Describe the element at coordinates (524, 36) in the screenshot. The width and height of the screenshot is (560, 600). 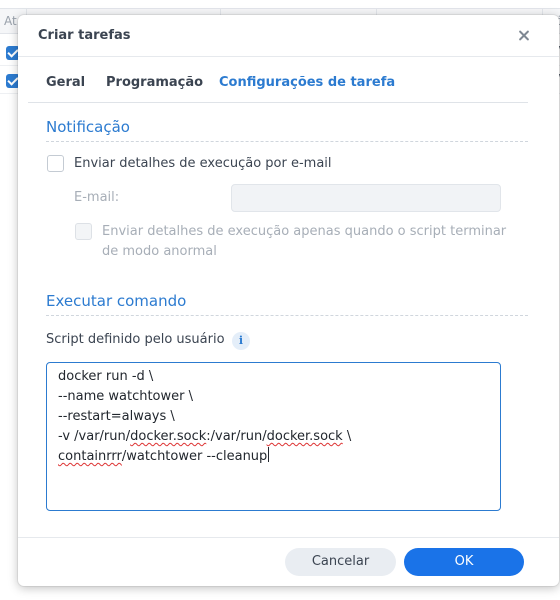
I see `close-icon` at that location.